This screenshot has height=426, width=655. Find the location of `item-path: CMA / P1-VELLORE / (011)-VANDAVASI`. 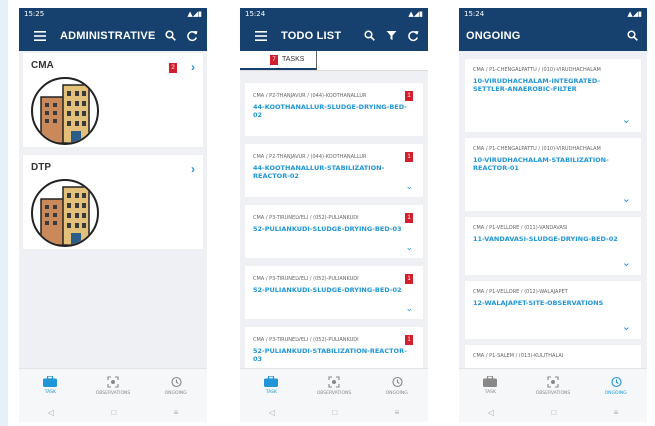

item-path: CMA / P1-VELLORE / (011)-VANDAVASI is located at coordinates (520, 228).